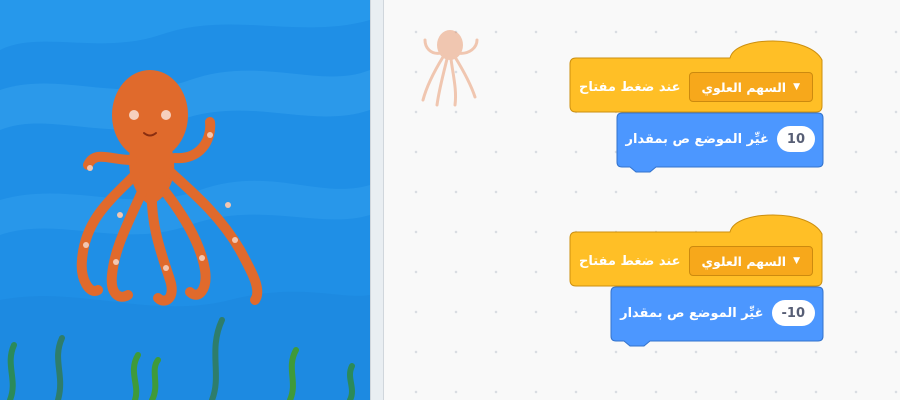  Describe the element at coordinates (450, 68) in the screenshot. I see `octopus-sprite-icon` at that location.